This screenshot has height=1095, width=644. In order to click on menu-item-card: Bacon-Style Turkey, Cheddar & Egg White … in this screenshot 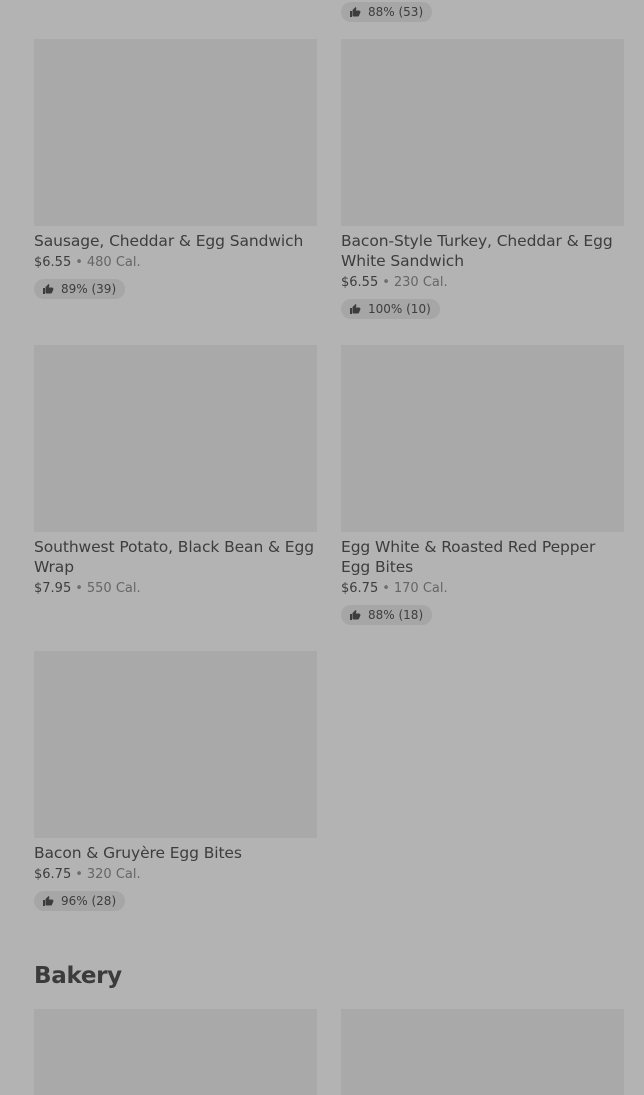, I will do `click(482, 192)`.